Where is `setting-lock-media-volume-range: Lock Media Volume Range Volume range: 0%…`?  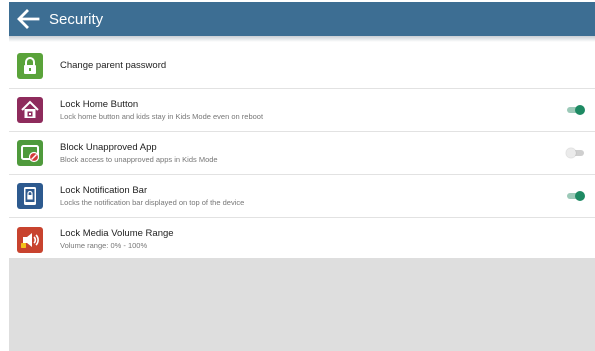 setting-lock-media-volume-range: Lock Media Volume Range Volume range: 0%… is located at coordinates (302, 239).